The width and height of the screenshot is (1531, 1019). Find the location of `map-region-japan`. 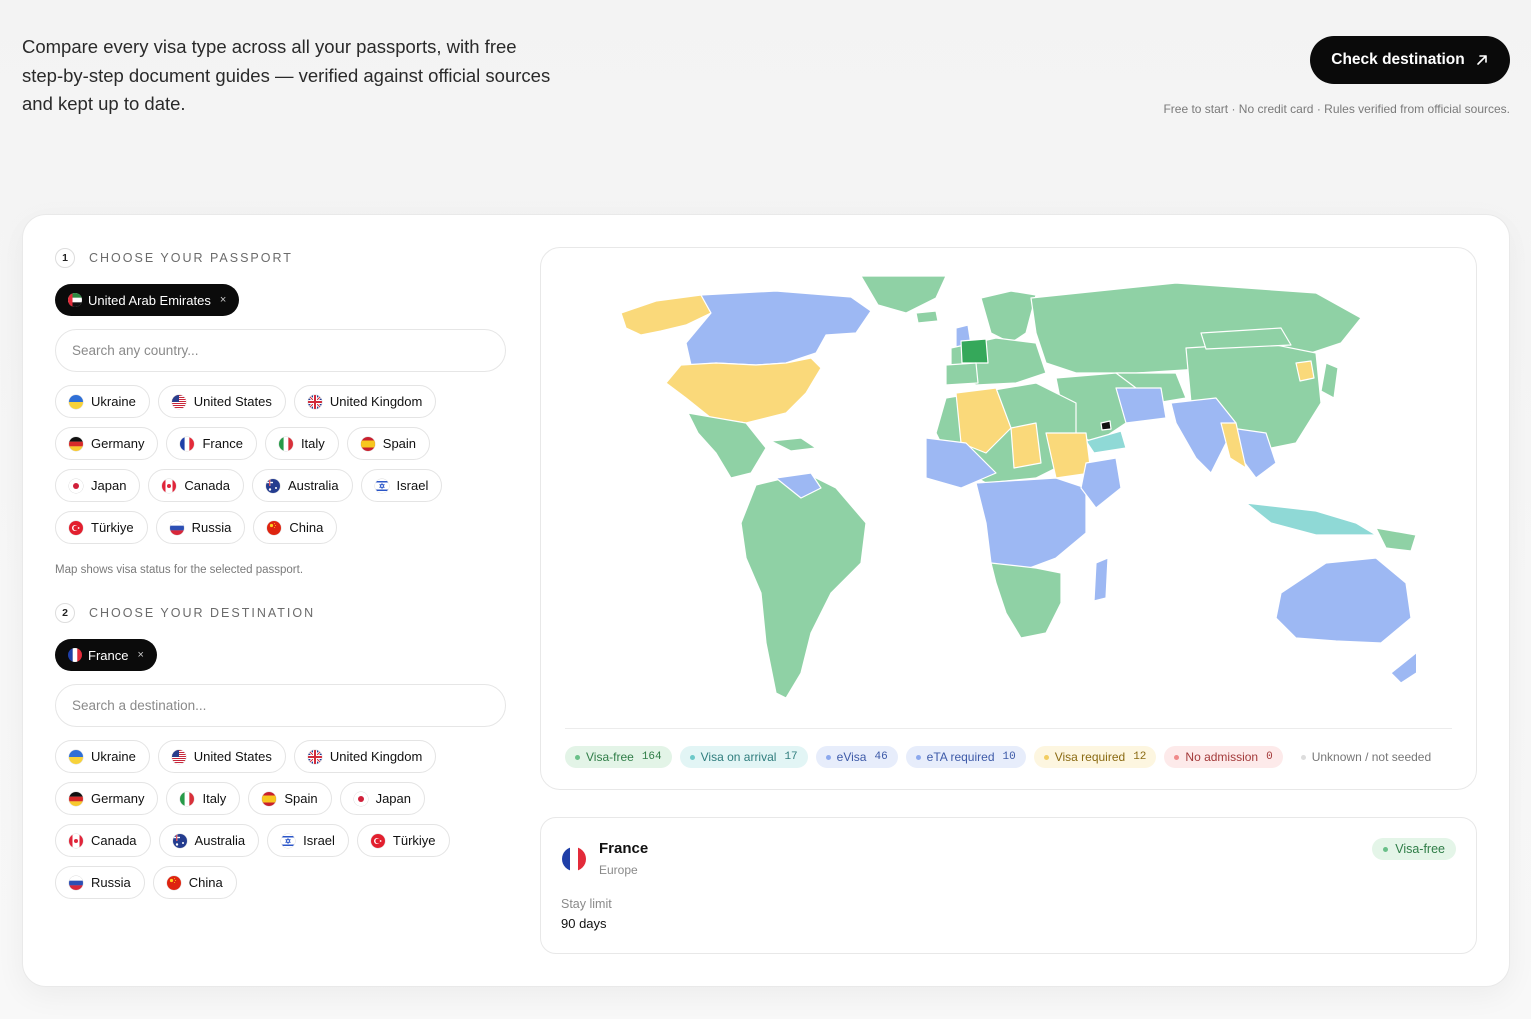

map-region-japan is located at coordinates (1329, 380).